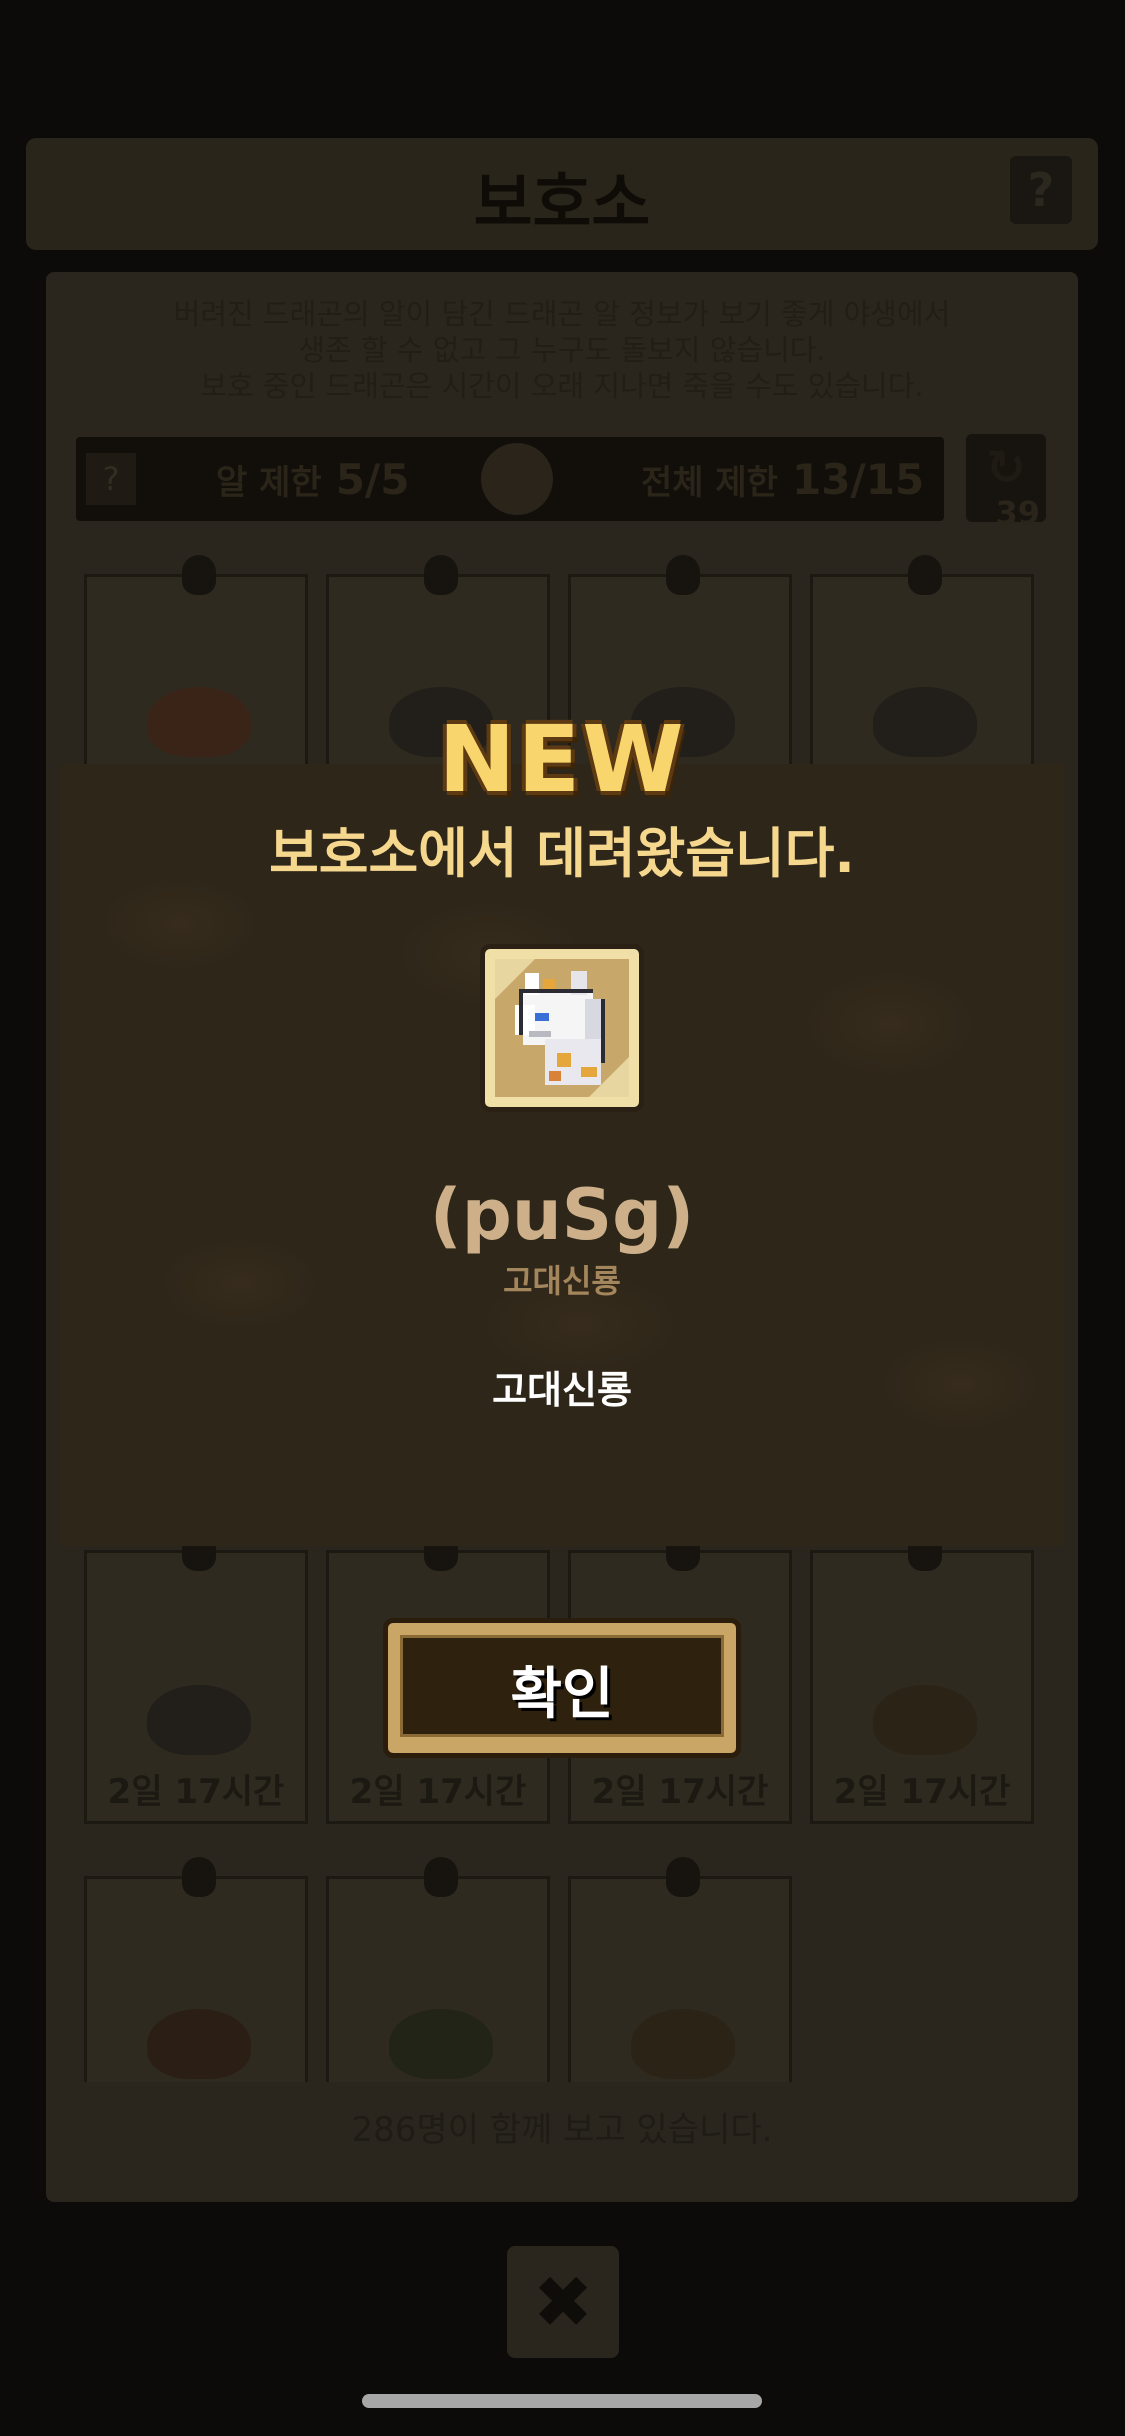 This screenshot has height=2436, width=1125. I want to click on dragon-name: (puSg), so click(562, 1215).